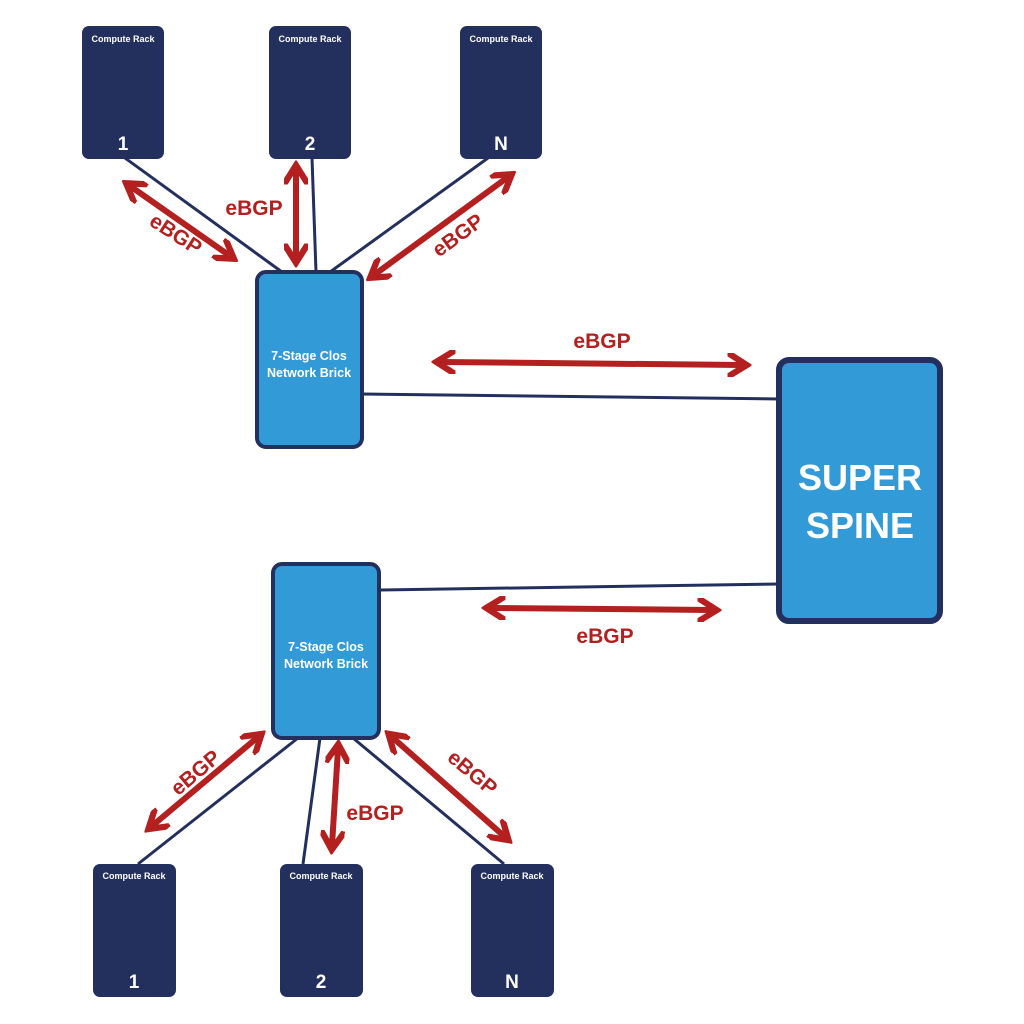 This screenshot has width=1024, height=1024. What do you see at coordinates (314, 215) in the screenshot?
I see `link-top-rack2-brick` at bounding box center [314, 215].